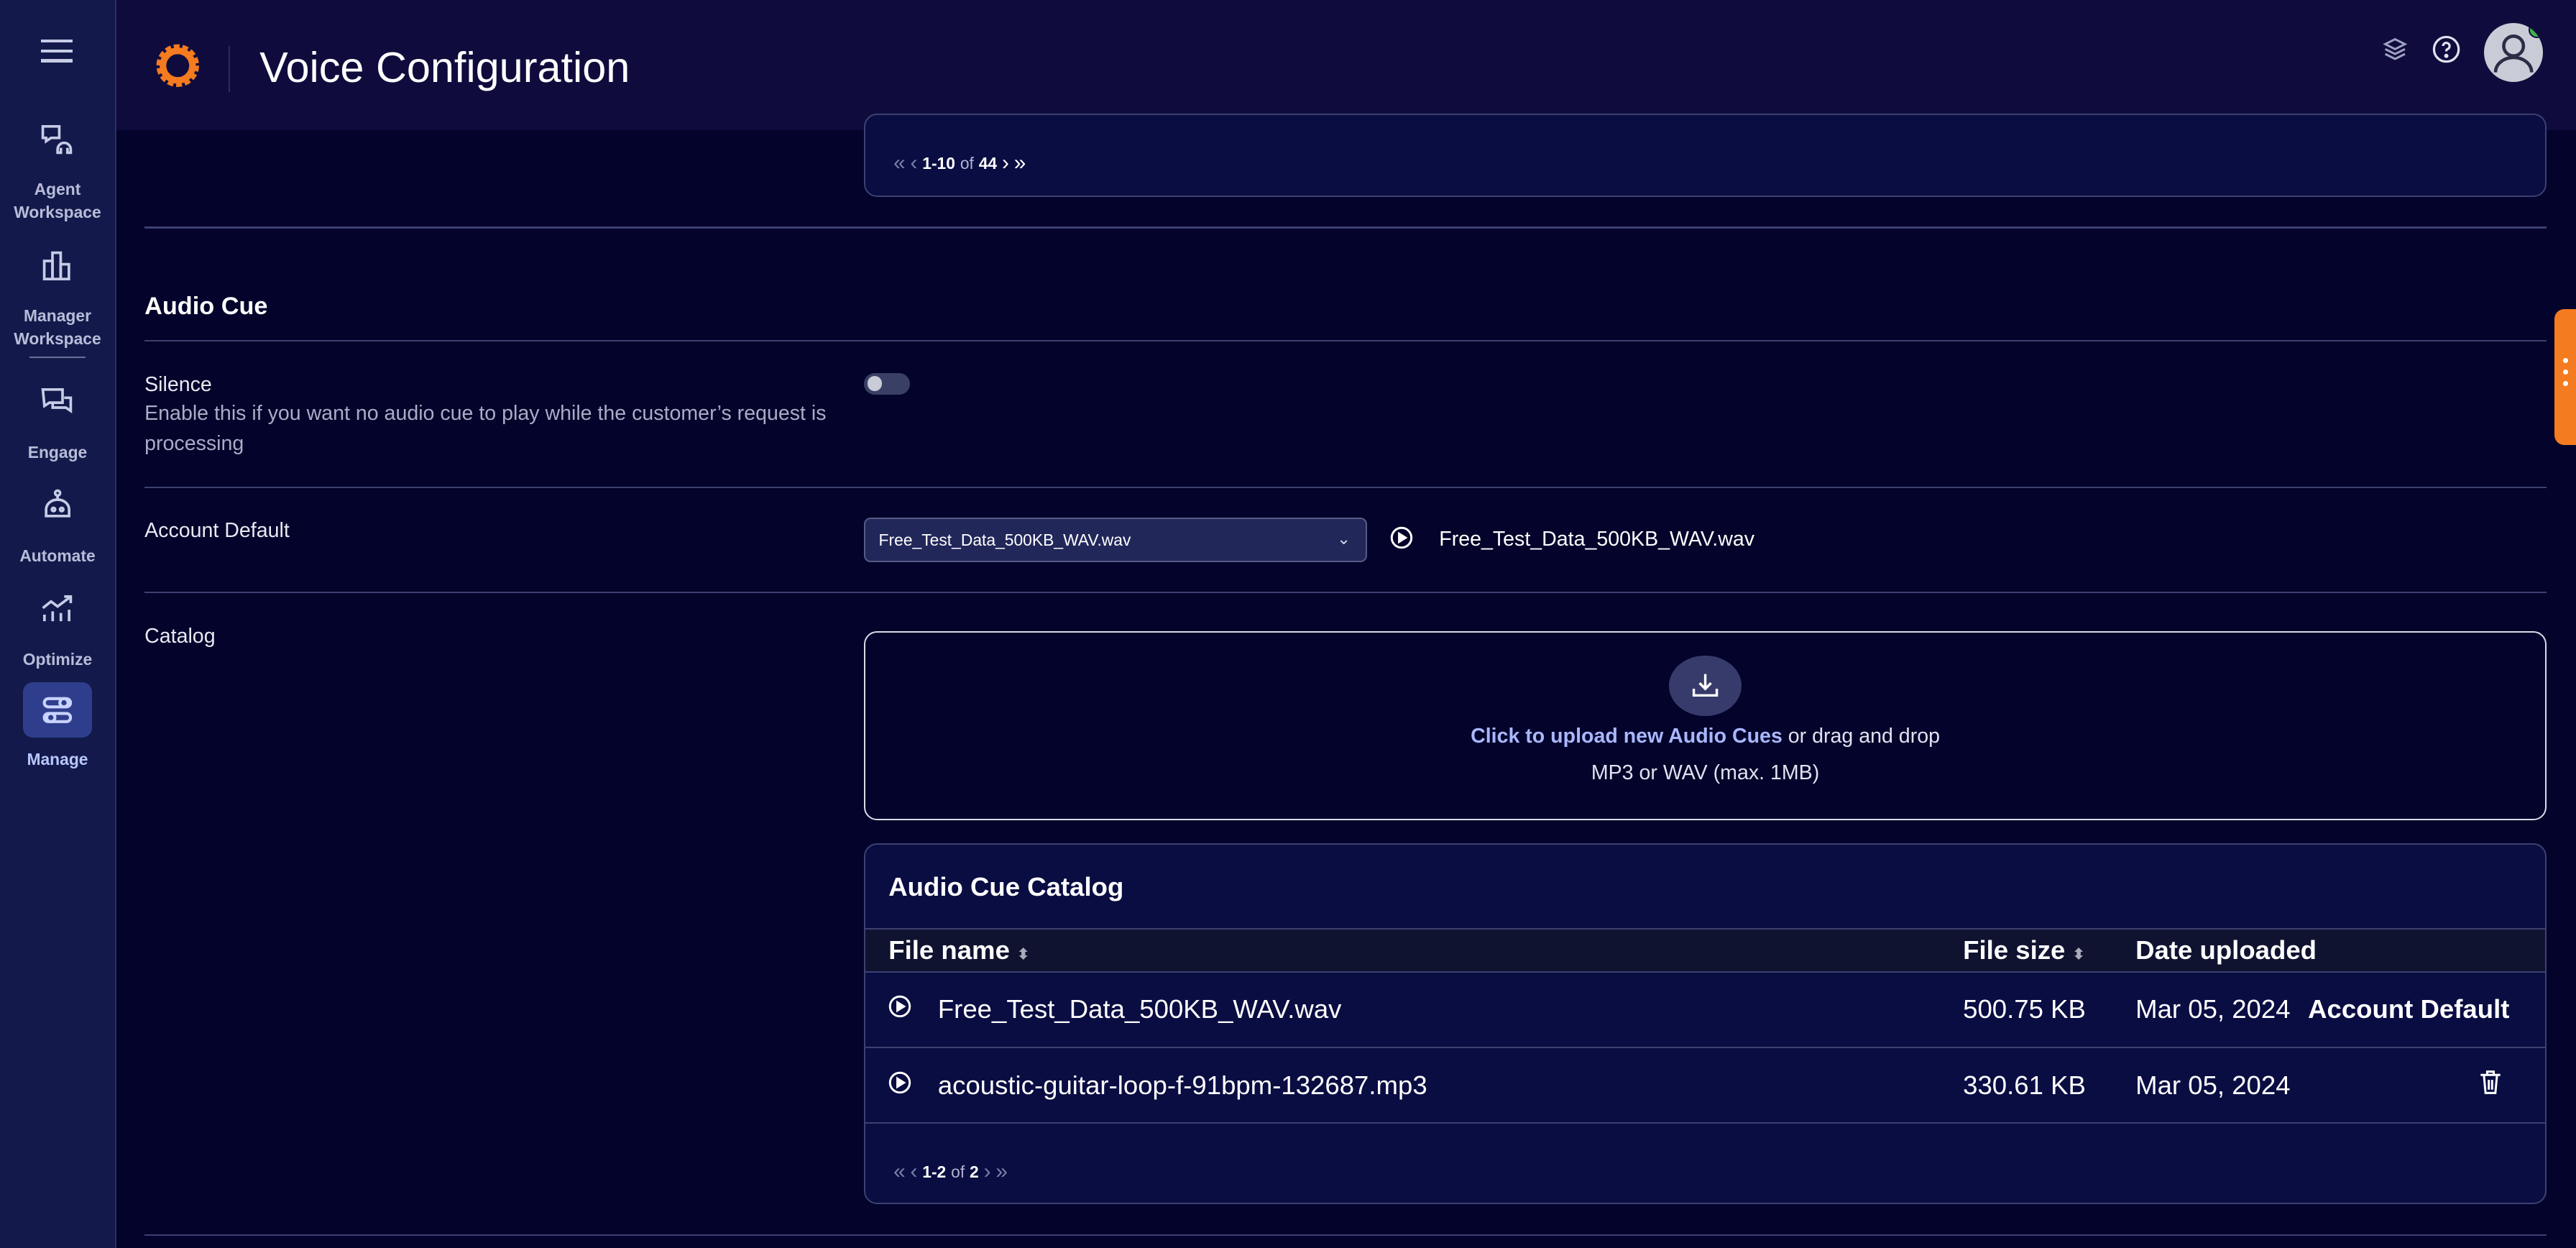  I want to click on online-status-badge, so click(2536, 30).